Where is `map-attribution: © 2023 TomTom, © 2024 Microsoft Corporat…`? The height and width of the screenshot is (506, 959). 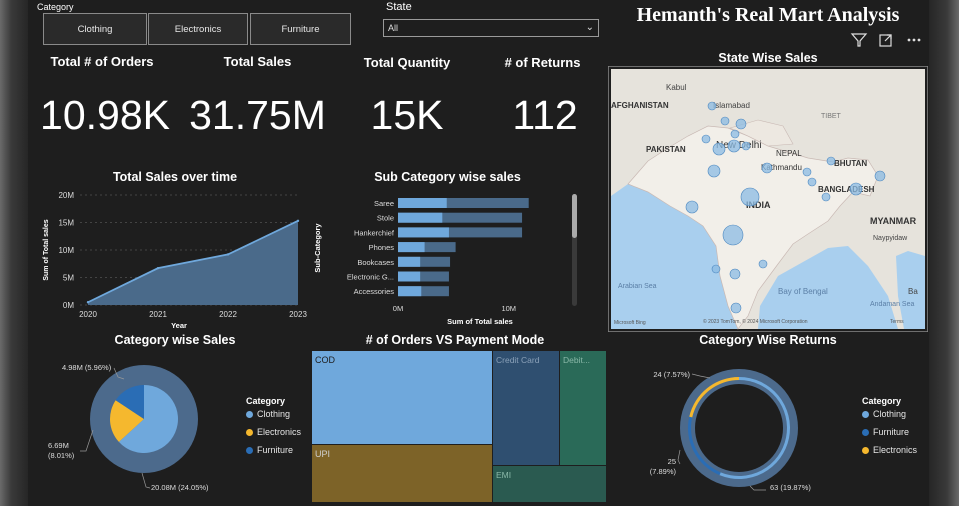
map-attribution: © 2023 TomTom, © 2024 Microsoft Corporat… is located at coordinates (755, 321).